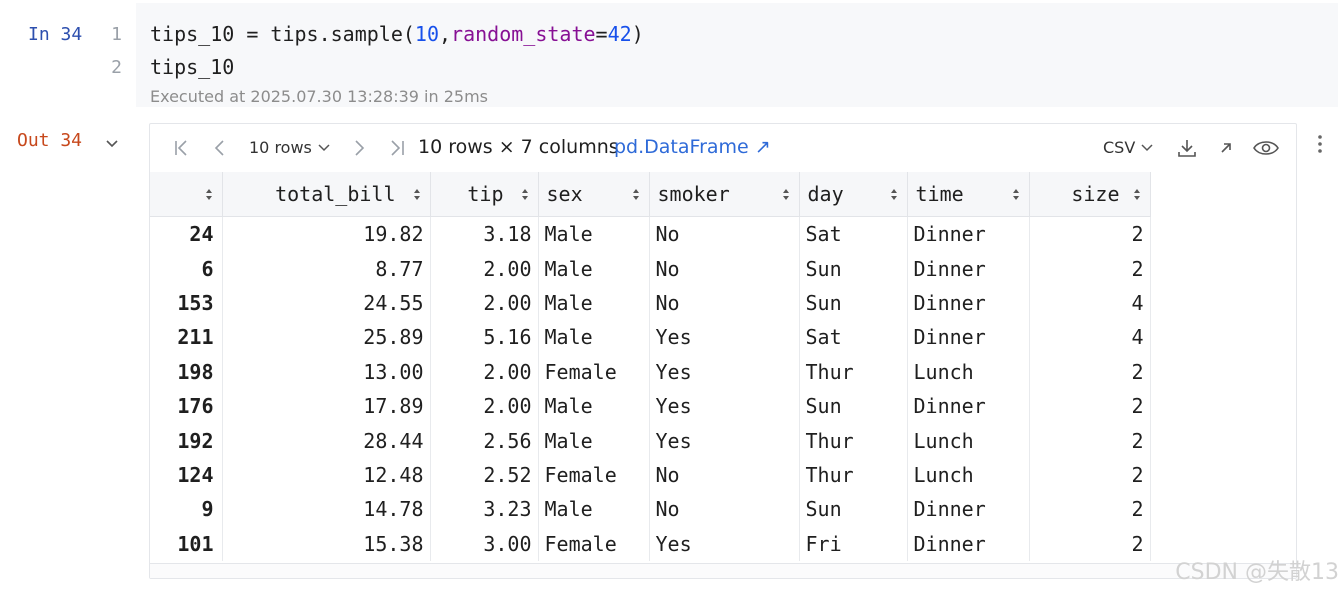 Image resolution: width=1343 pixels, height=591 pixels. I want to click on column-header: time, so click(968, 194).